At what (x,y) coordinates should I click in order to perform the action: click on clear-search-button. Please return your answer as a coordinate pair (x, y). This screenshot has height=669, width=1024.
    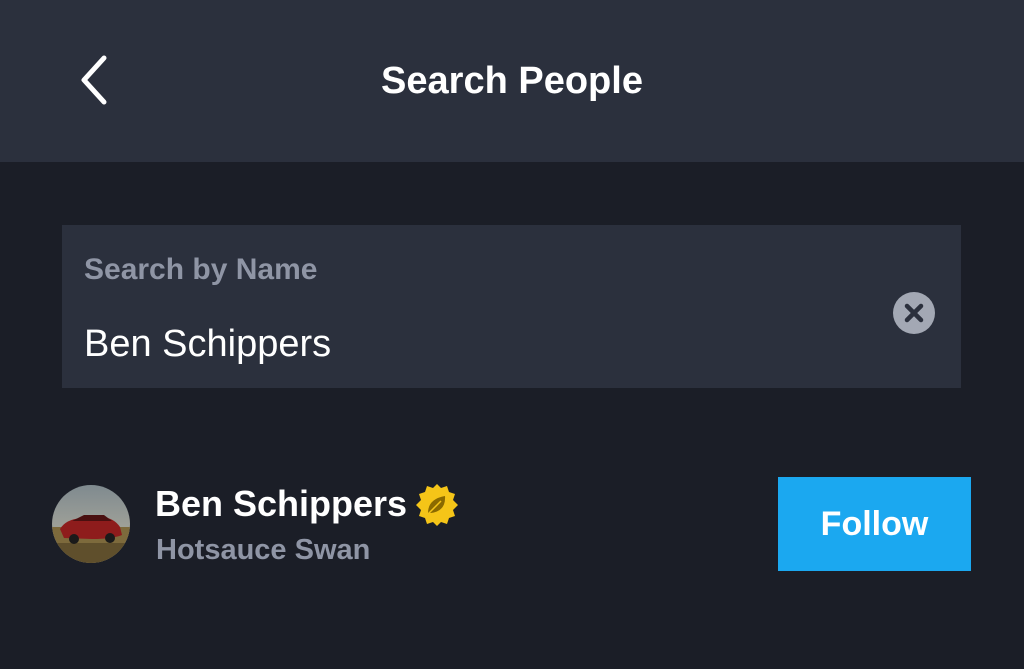
    Looking at the image, I should click on (914, 313).